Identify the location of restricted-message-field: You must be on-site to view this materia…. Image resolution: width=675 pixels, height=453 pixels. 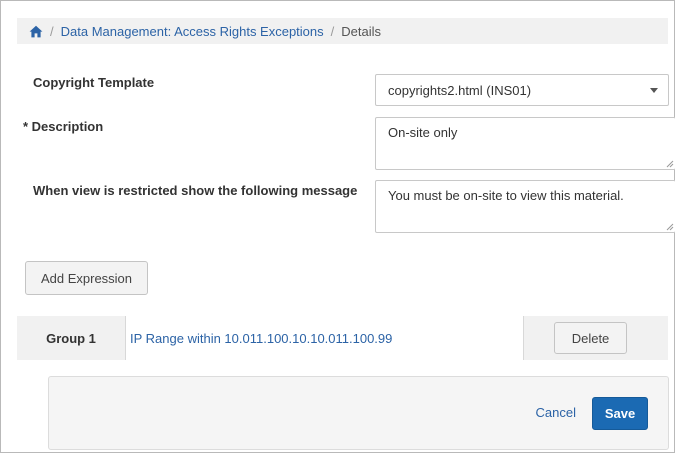
(525, 206).